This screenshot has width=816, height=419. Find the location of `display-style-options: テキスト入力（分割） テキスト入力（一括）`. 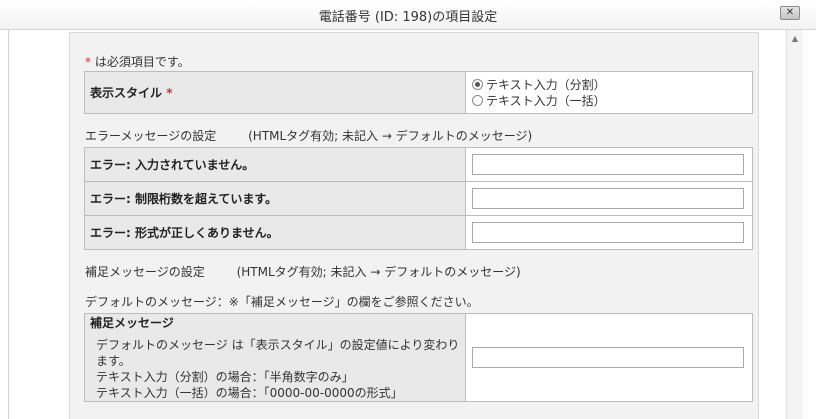

display-style-options: テキスト入力（分割） テキスト入力（一括） is located at coordinates (609, 92).